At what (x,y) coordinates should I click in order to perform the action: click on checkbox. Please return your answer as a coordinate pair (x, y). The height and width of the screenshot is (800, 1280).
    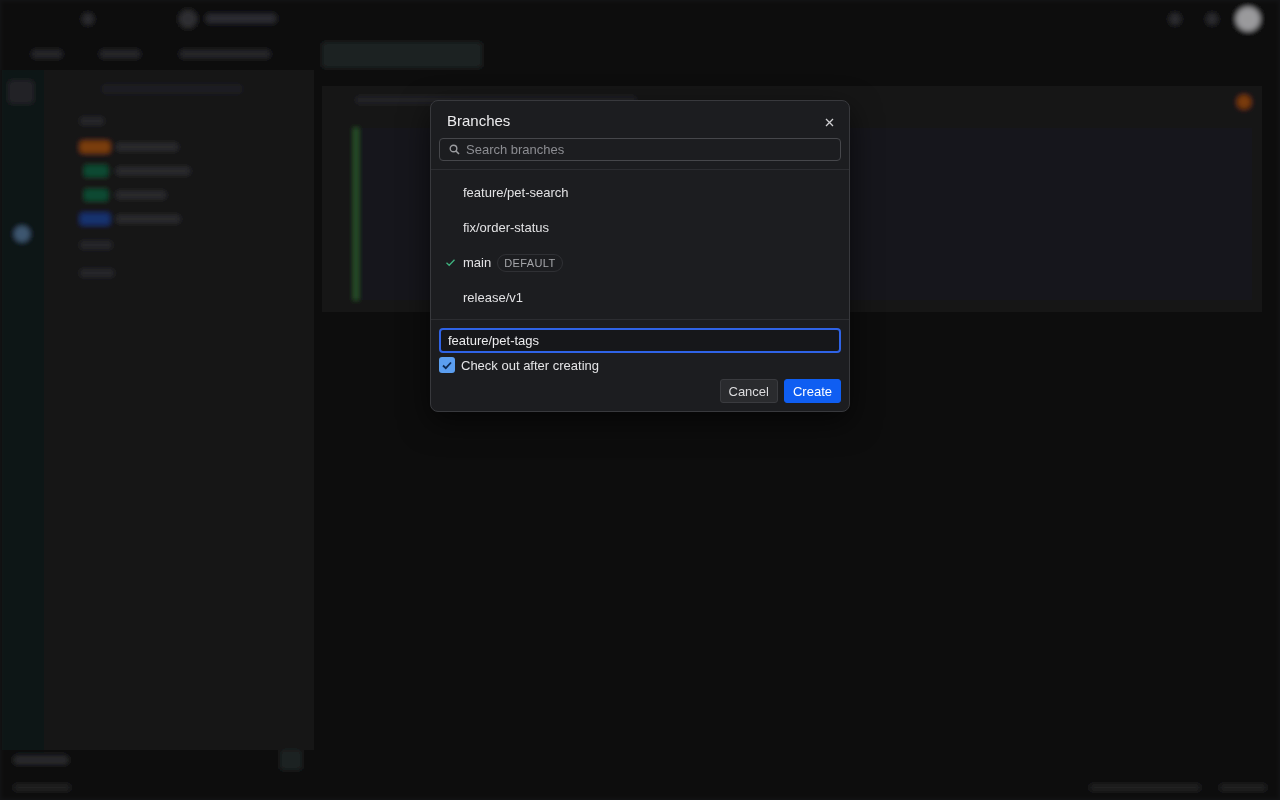
    Looking at the image, I should click on (447, 365).